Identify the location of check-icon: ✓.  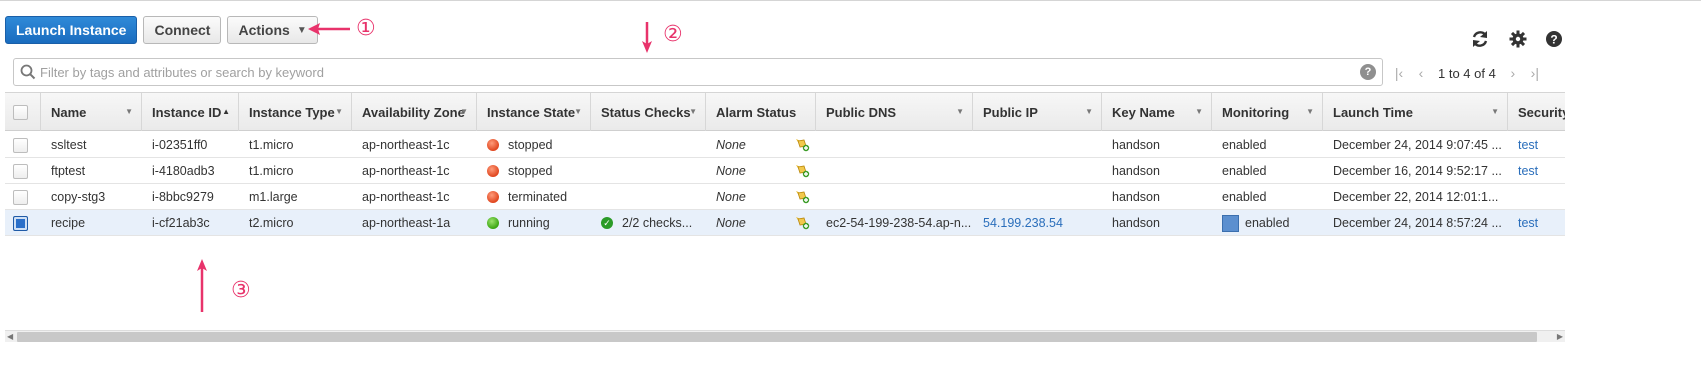
(607, 223).